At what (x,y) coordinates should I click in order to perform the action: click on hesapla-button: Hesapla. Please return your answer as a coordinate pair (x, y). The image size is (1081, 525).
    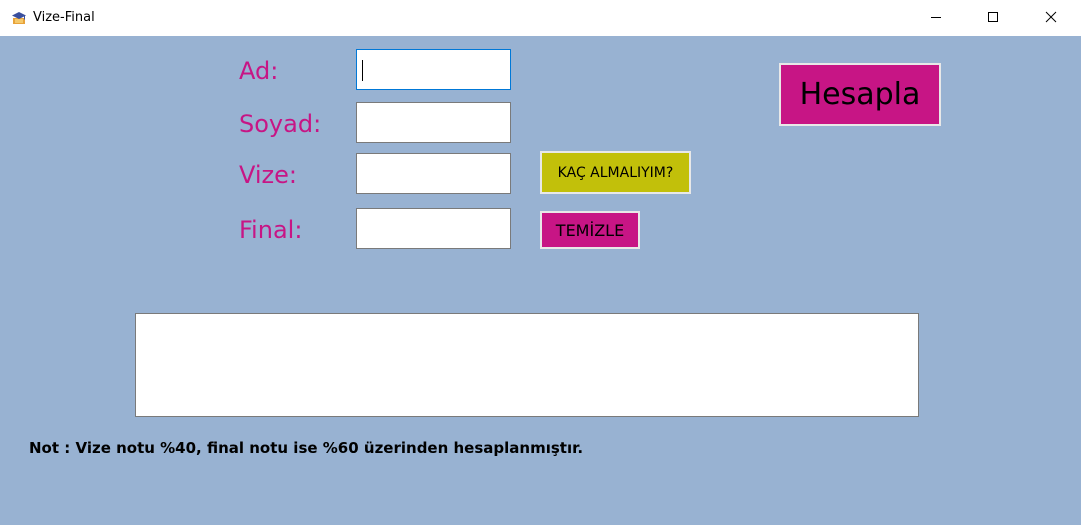
    Looking at the image, I should click on (860, 94).